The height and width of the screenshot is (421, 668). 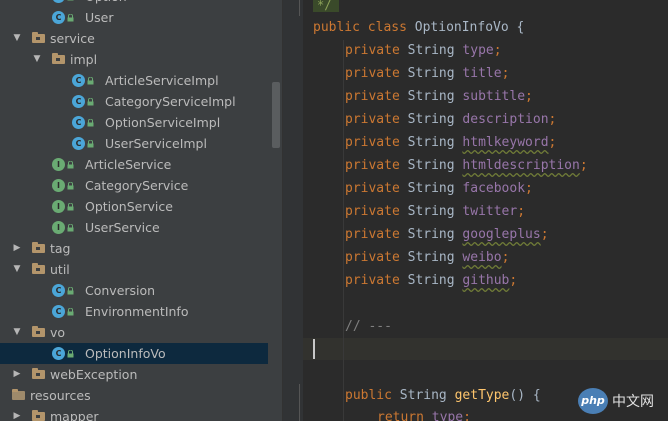 I want to click on tree-row-label: resources, so click(x=60, y=395).